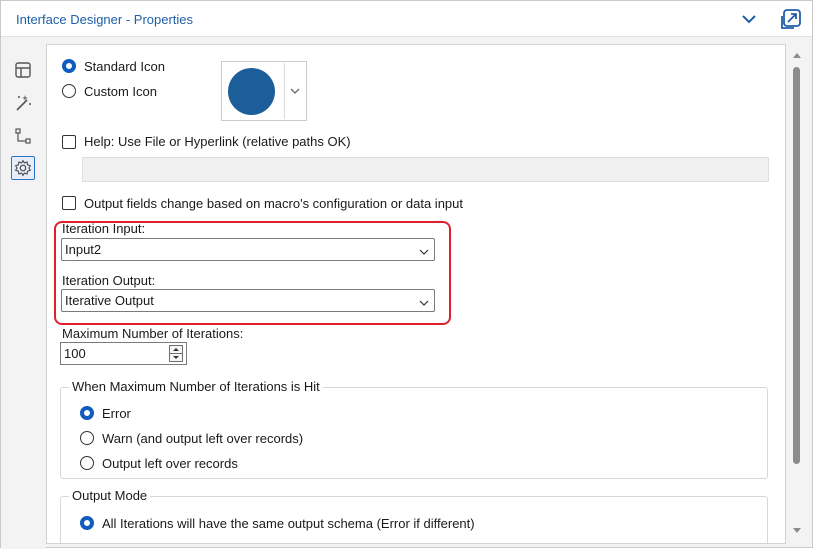  What do you see at coordinates (791, 19) in the screenshot?
I see `popout-icon` at bounding box center [791, 19].